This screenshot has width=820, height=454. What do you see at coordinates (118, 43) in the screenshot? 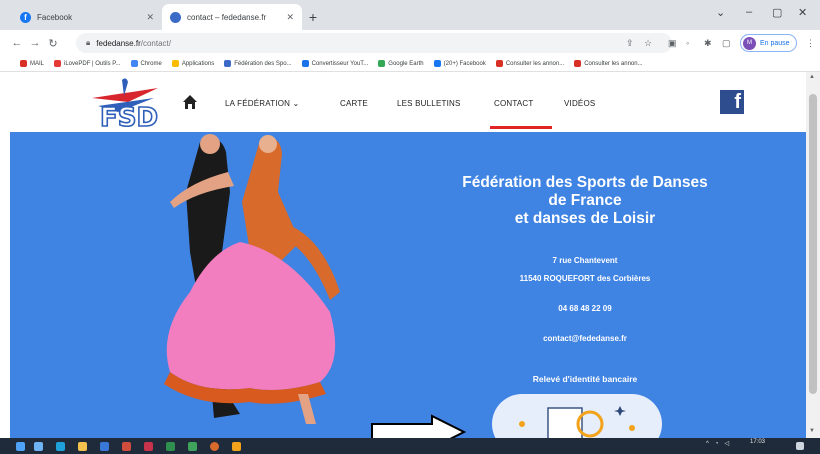
I see `url-host: fededanse.fr` at bounding box center [118, 43].